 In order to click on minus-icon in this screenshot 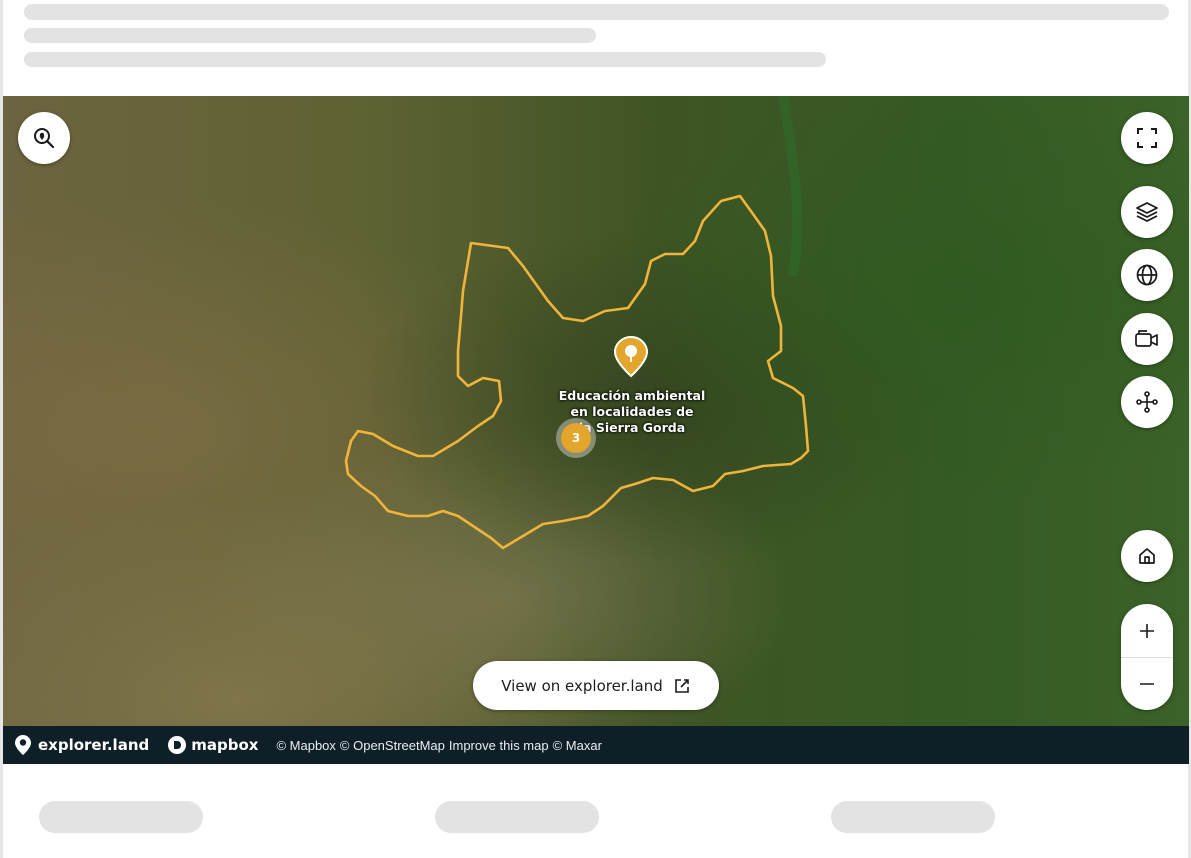, I will do `click(1147, 684)`.